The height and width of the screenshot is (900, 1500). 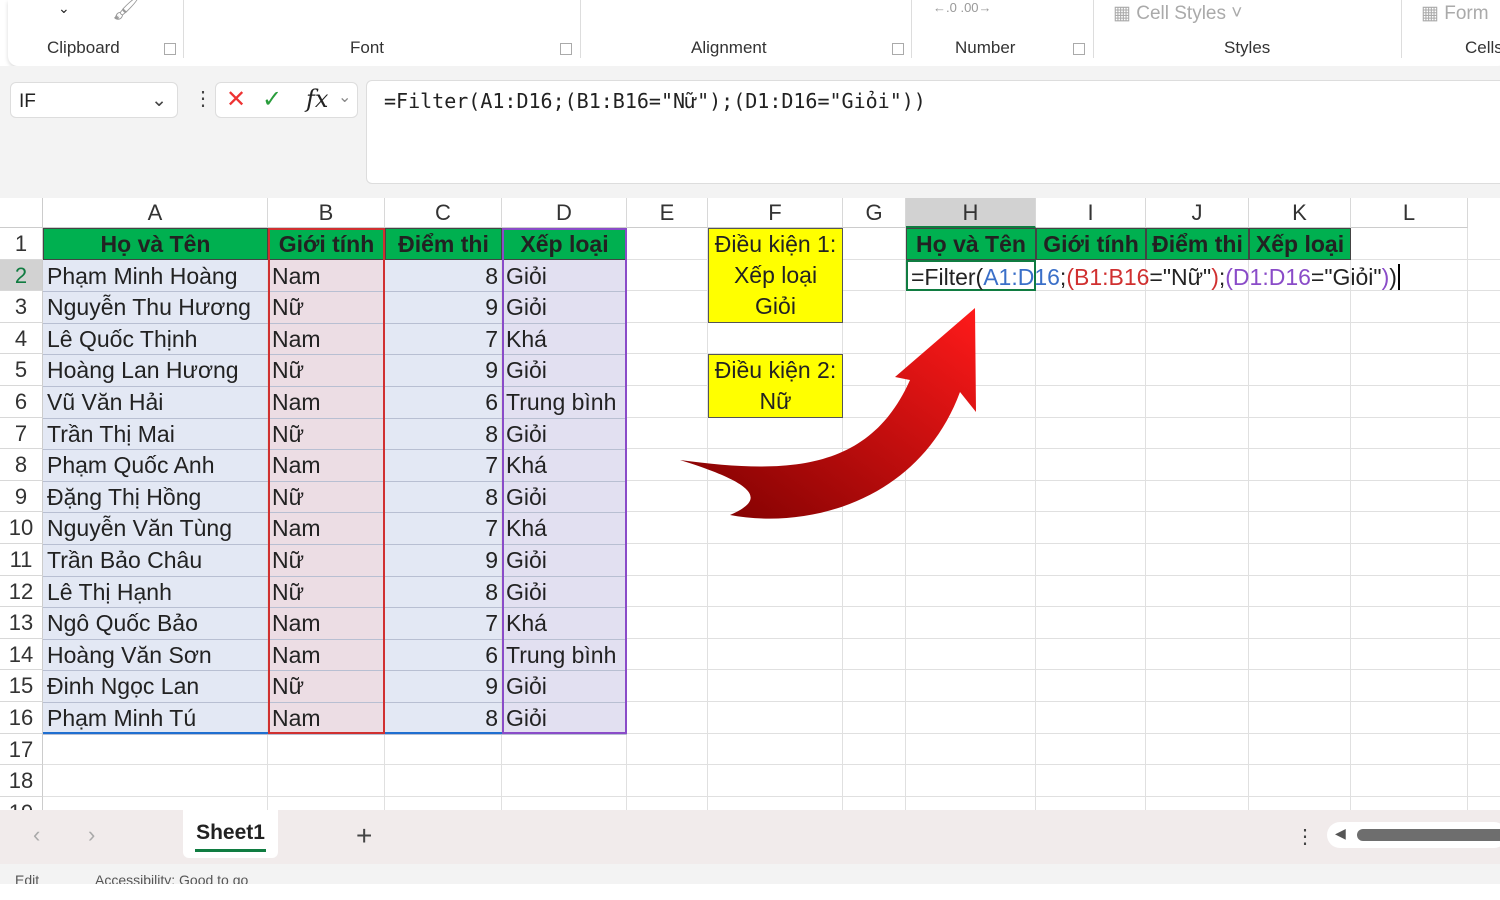 What do you see at coordinates (971, 244) in the screenshot?
I see `output-header-cell: Họ và Tên` at bounding box center [971, 244].